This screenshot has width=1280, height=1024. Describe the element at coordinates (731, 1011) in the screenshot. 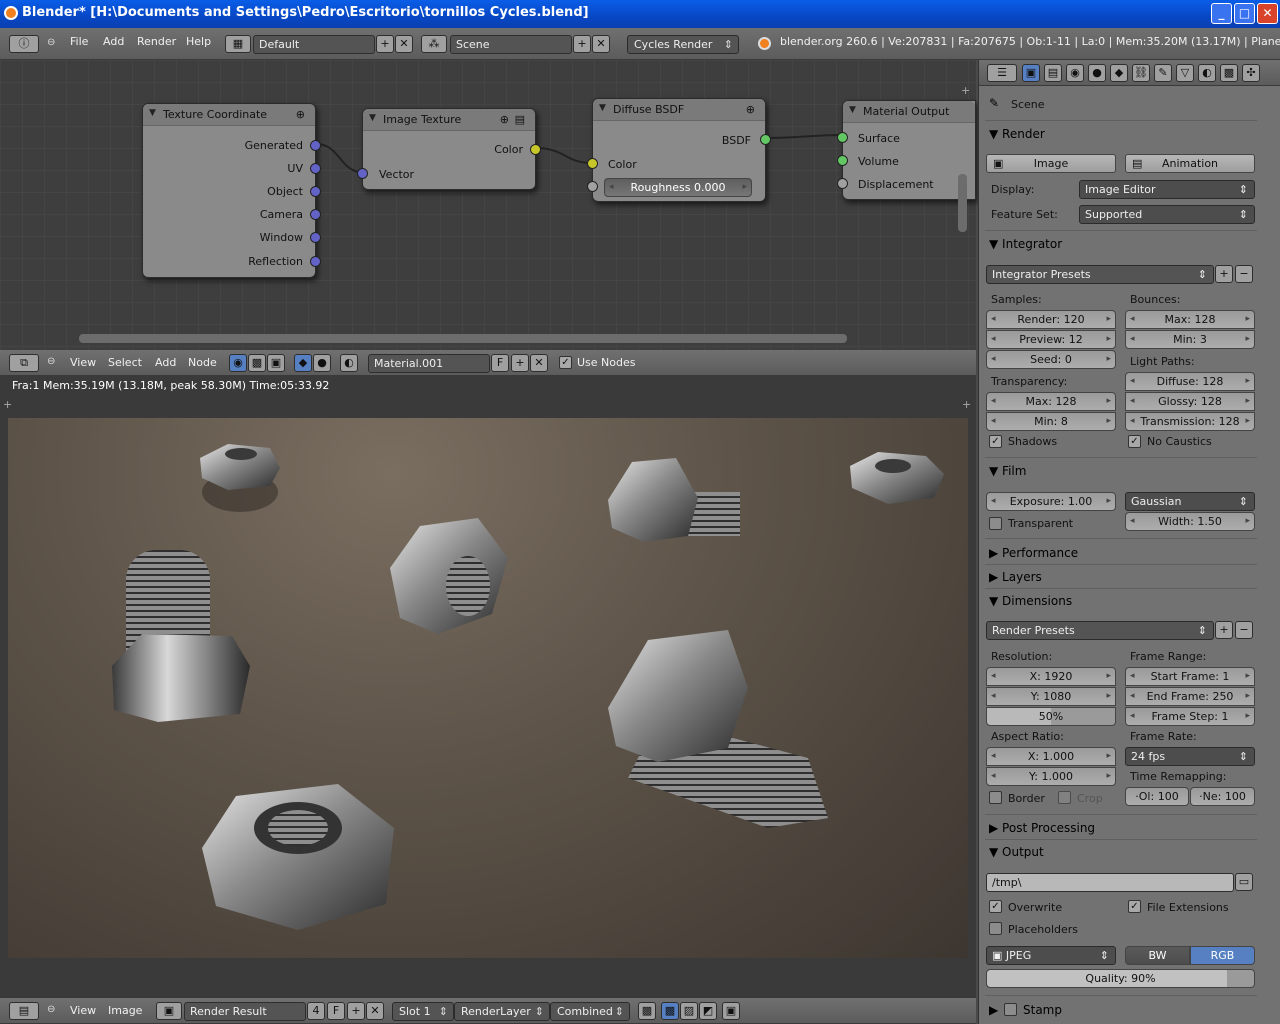

I see `pin-image-icon: ▣` at that location.